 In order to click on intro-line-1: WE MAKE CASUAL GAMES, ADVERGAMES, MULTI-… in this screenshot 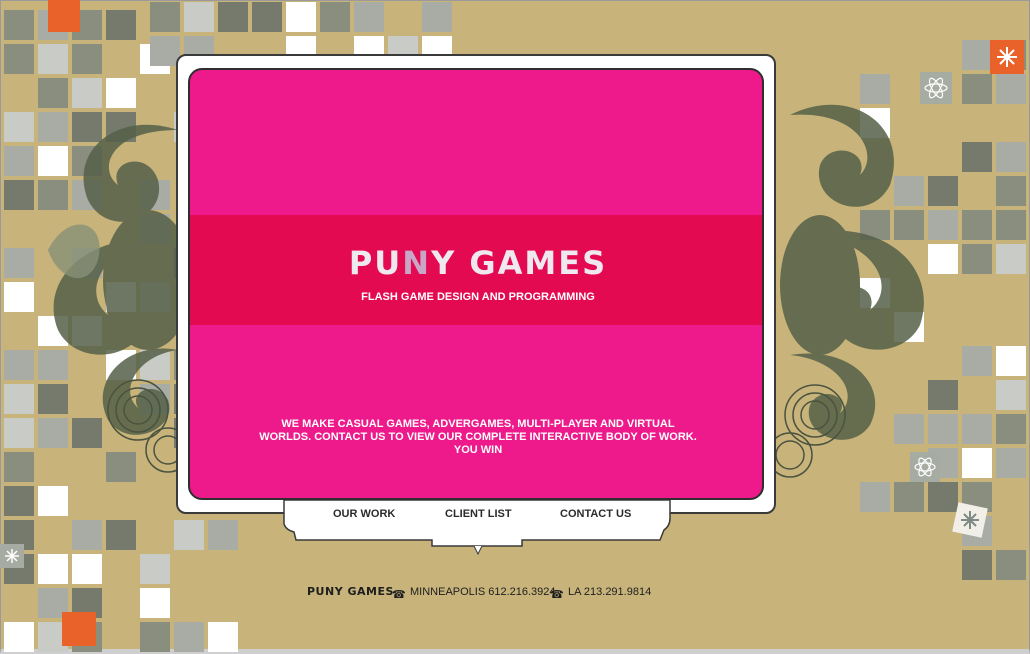, I will do `click(478, 424)`.